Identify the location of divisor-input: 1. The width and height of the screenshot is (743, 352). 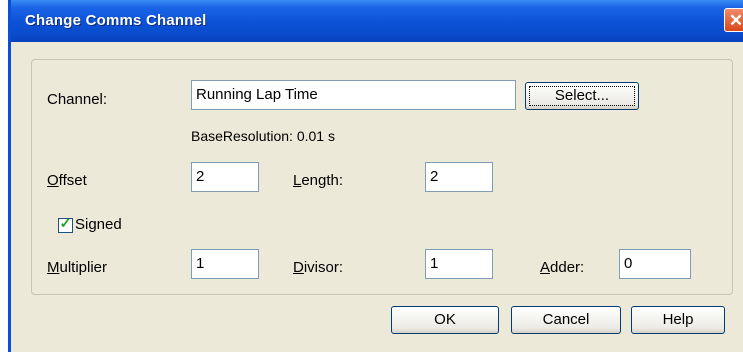
(459, 264).